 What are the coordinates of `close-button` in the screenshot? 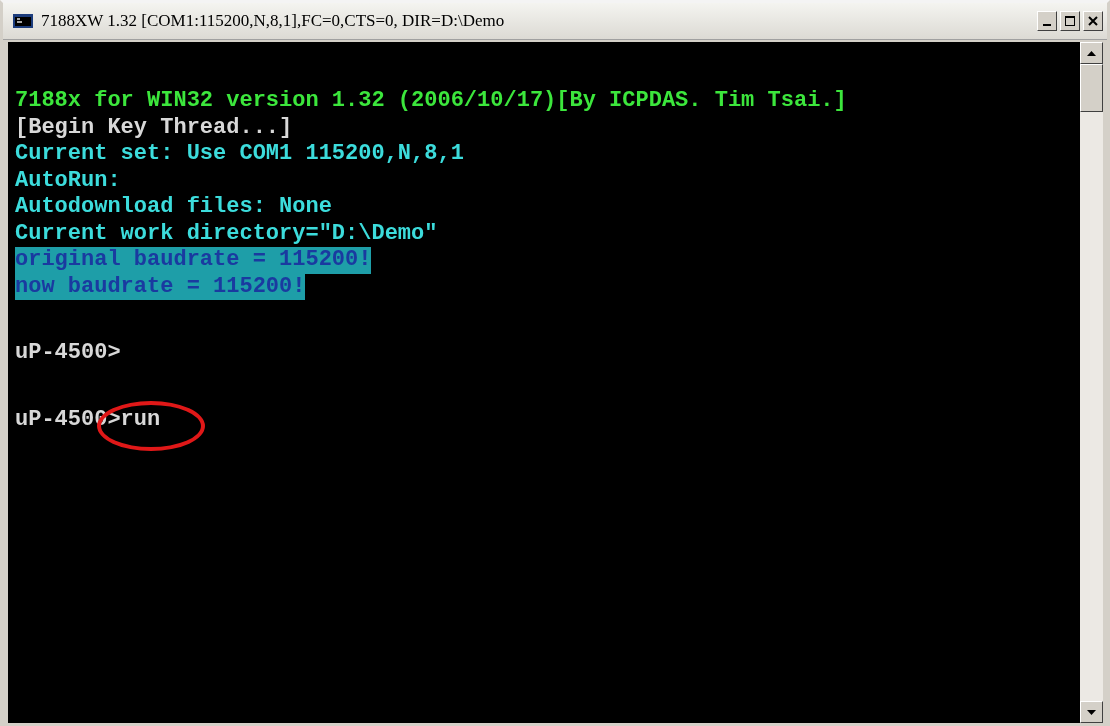 It's located at (1093, 21).